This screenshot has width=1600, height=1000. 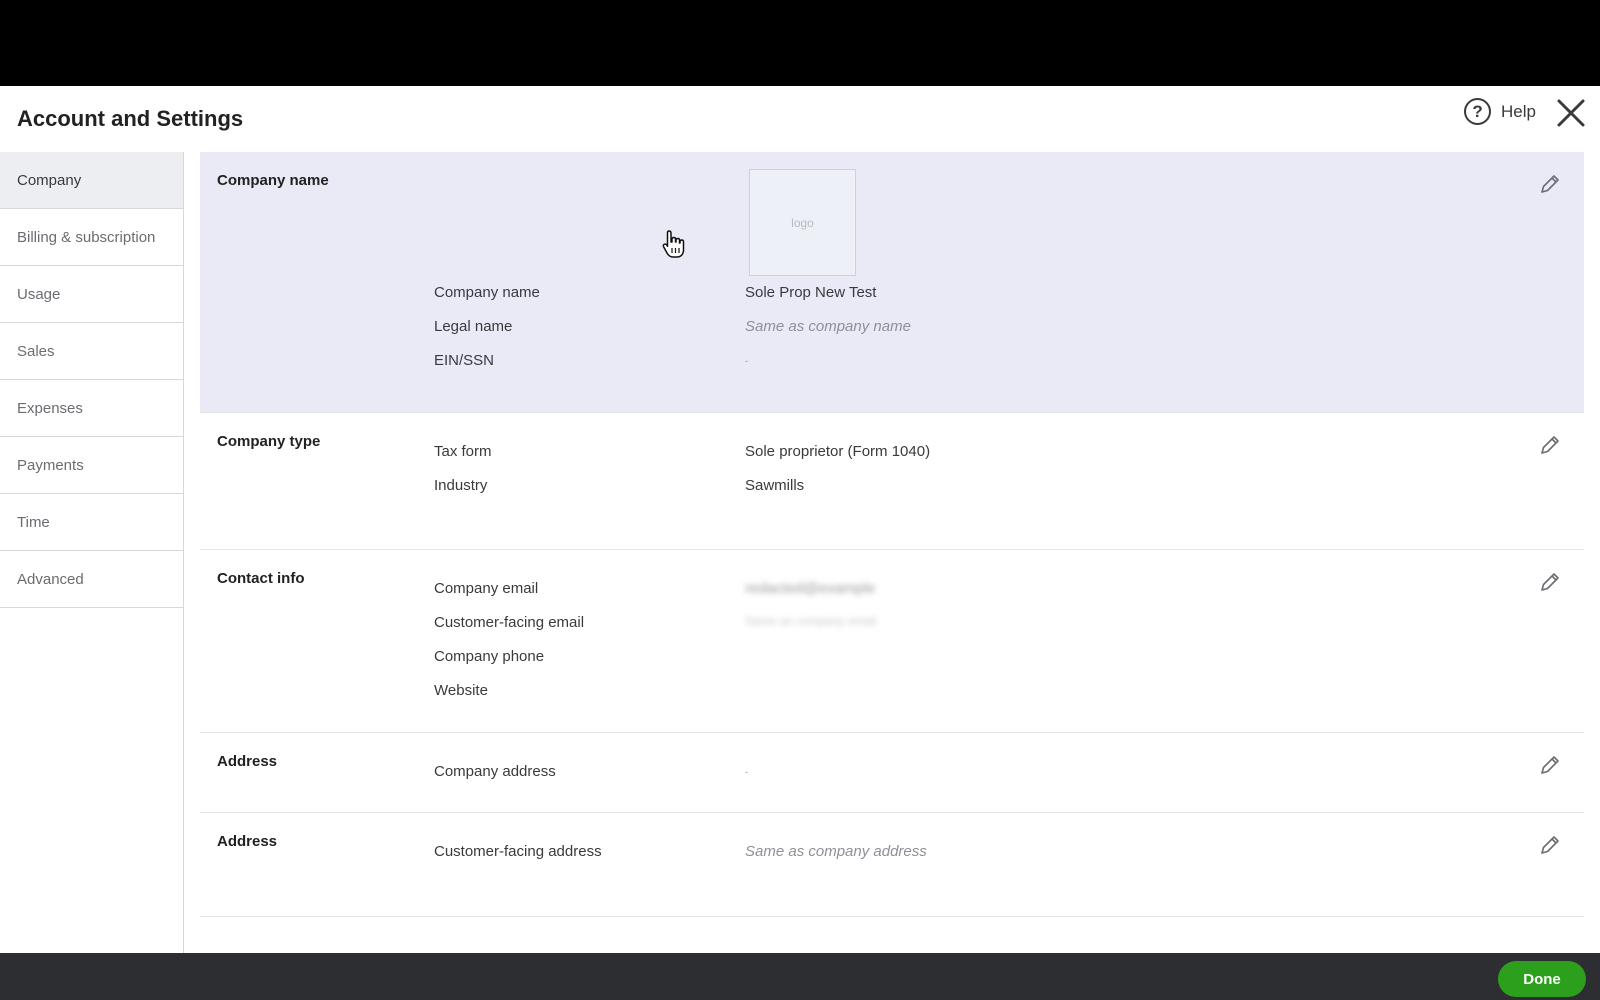 I want to click on field-label: Industry, so click(x=461, y=485).